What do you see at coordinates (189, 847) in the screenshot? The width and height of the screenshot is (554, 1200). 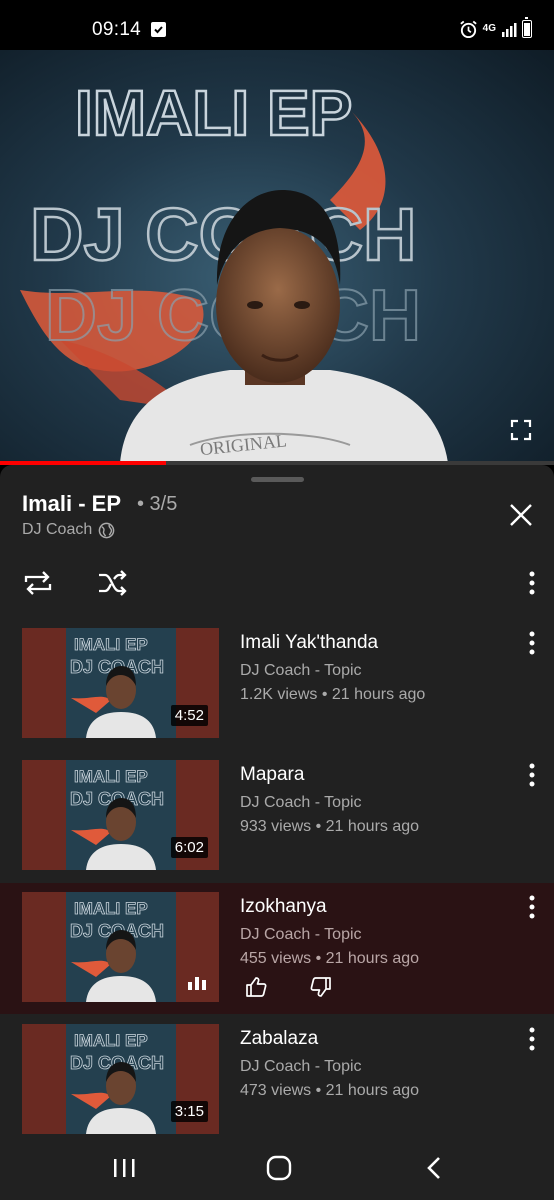 I see `duration-badge: 6:02` at bounding box center [189, 847].